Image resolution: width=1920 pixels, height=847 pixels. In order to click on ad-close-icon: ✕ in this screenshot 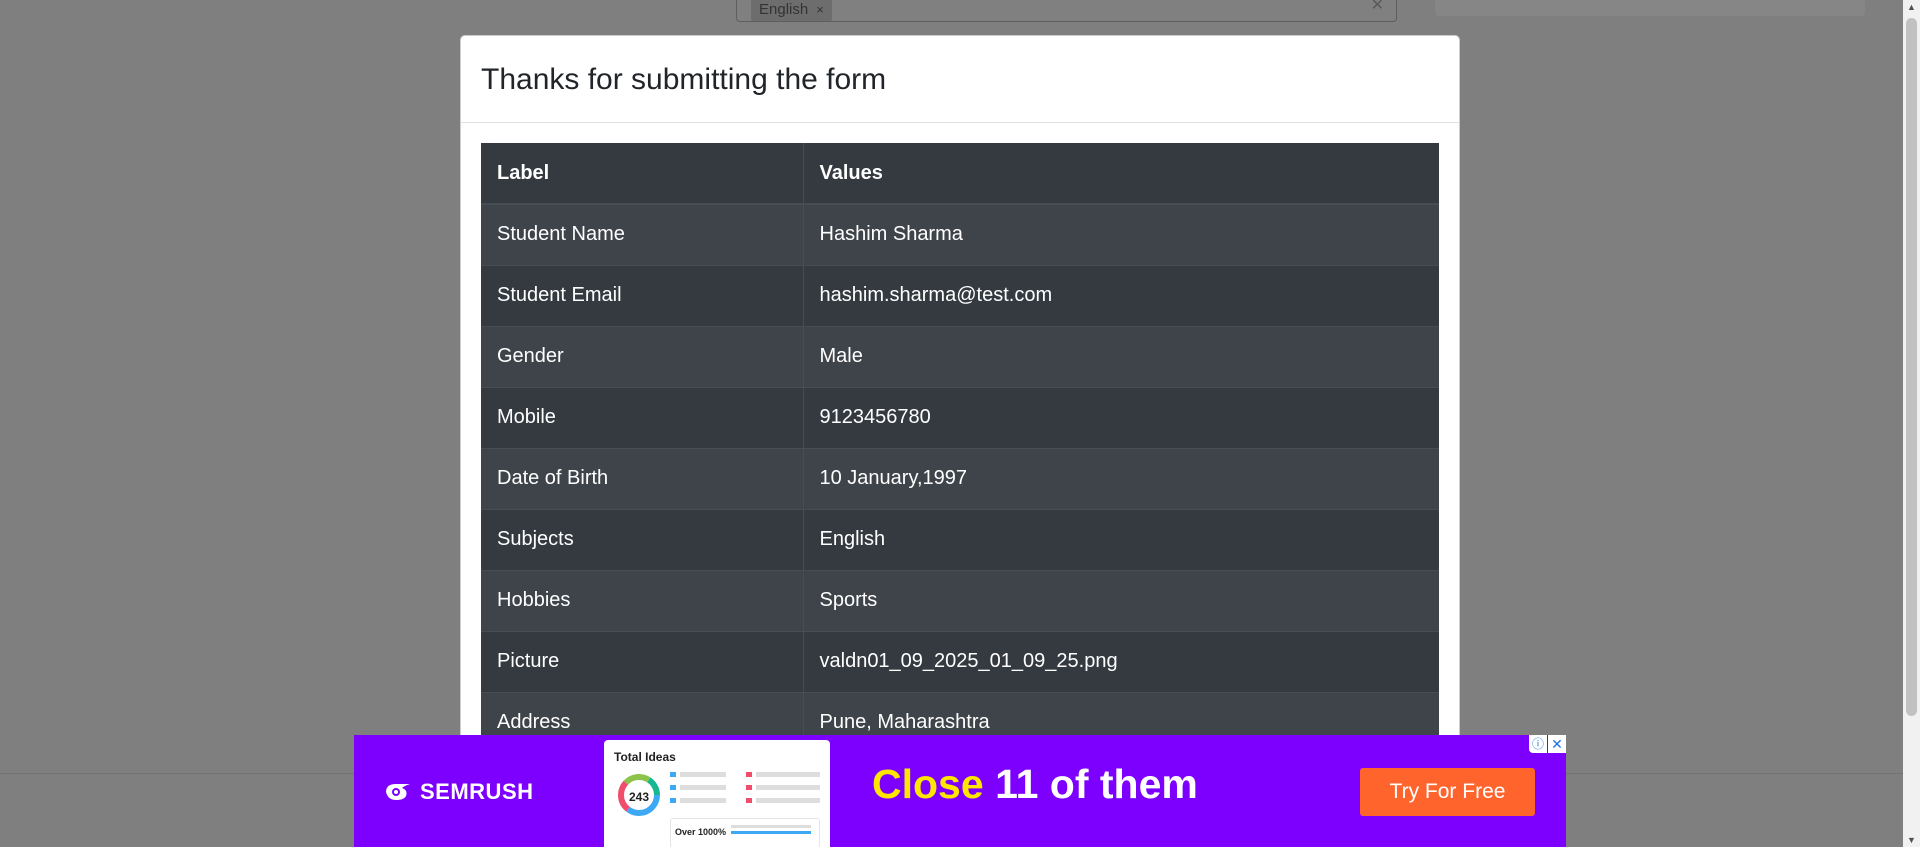, I will do `click(1557, 744)`.